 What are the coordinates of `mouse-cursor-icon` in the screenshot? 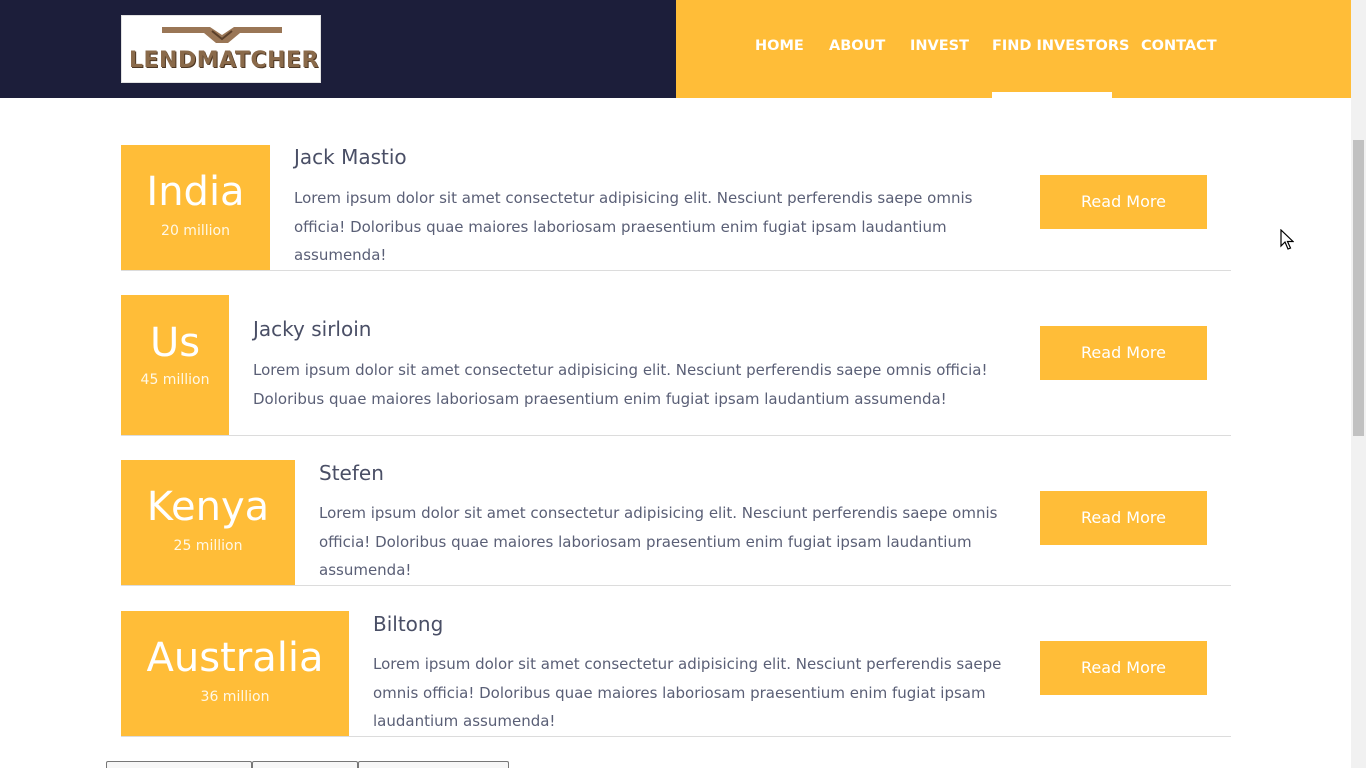 It's located at (1287, 239).